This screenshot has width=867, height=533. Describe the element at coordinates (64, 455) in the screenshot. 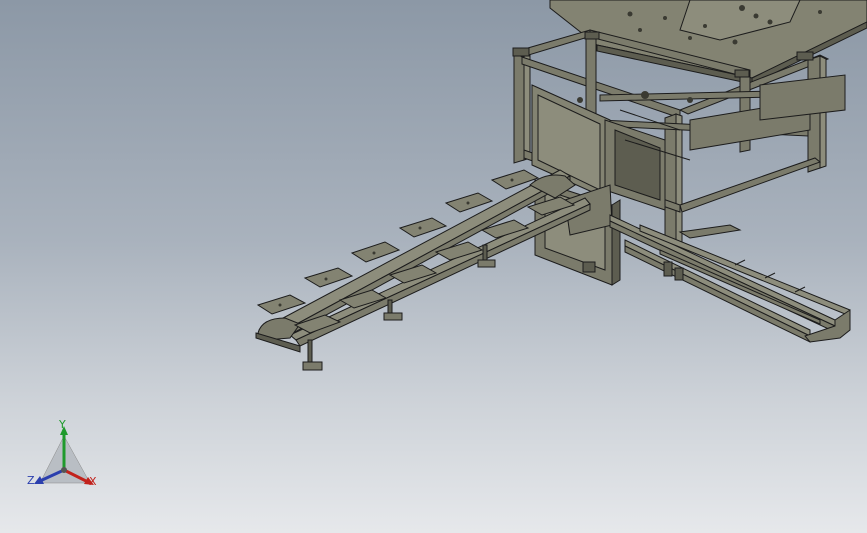

I see `triad-graphic` at that location.